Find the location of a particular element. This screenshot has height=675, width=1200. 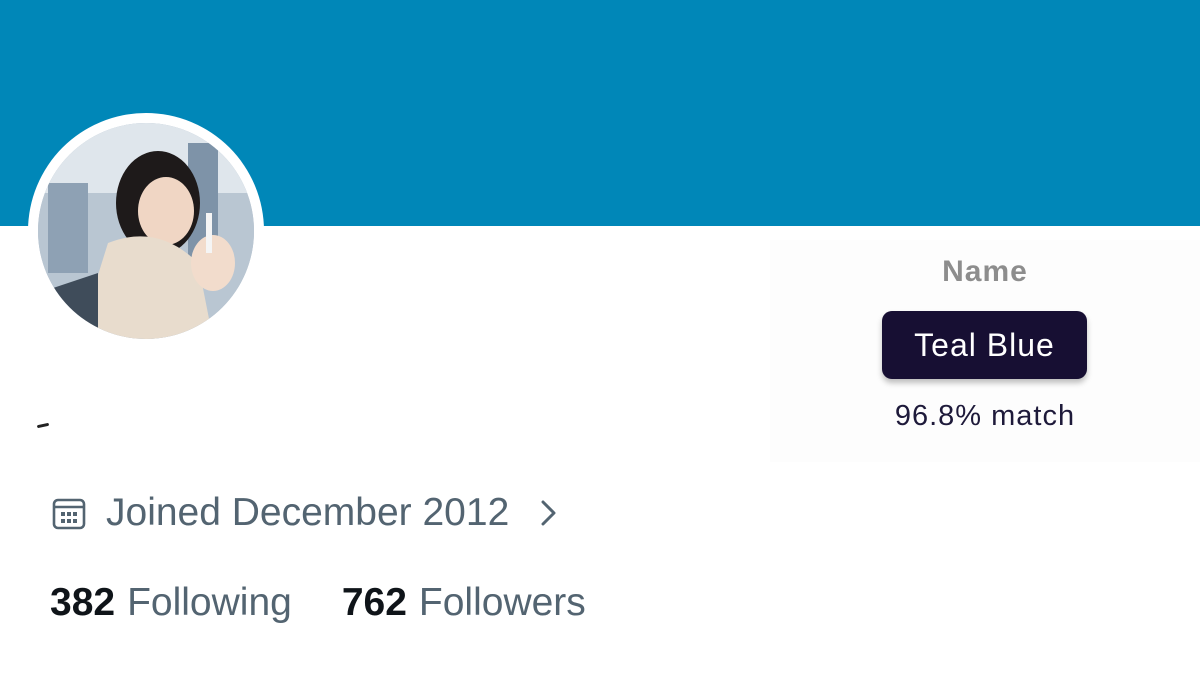

follow-stats: 382 Following 762 Followers is located at coordinates (343, 603).